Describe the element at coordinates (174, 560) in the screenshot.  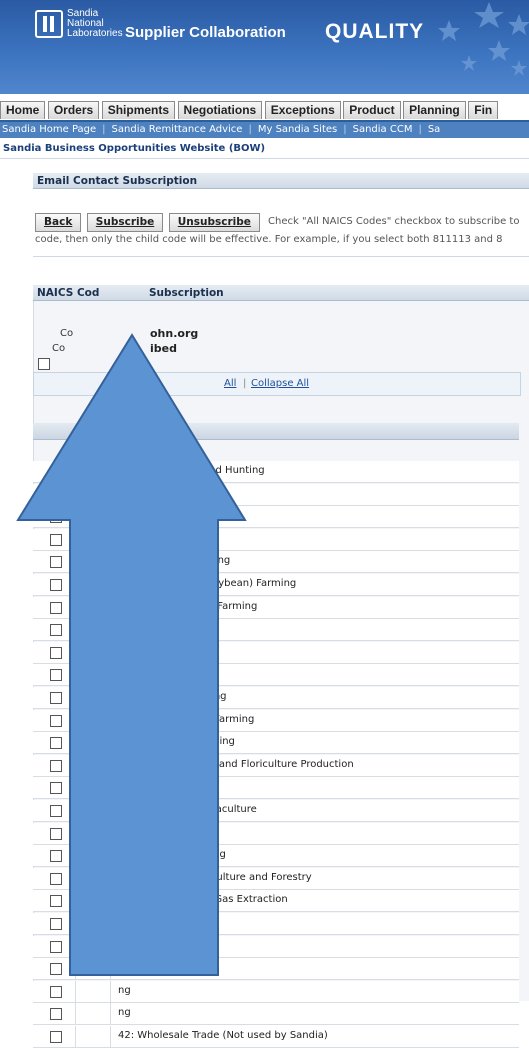
I see `naics-row-label: 110: Soybean Farming` at that location.